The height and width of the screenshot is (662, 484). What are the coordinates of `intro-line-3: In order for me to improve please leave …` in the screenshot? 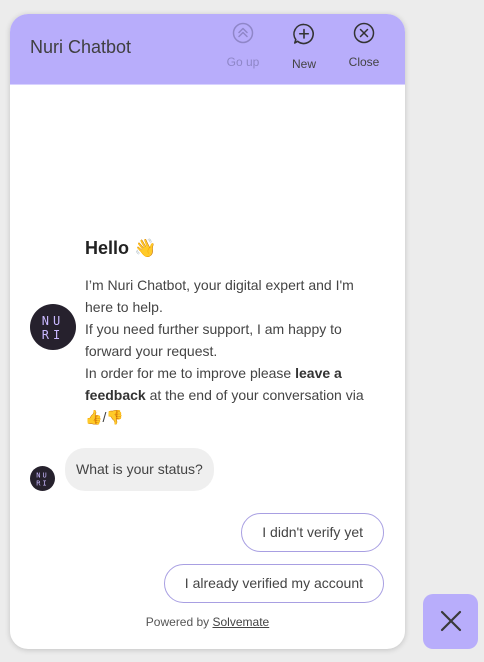 It's located at (235, 395).